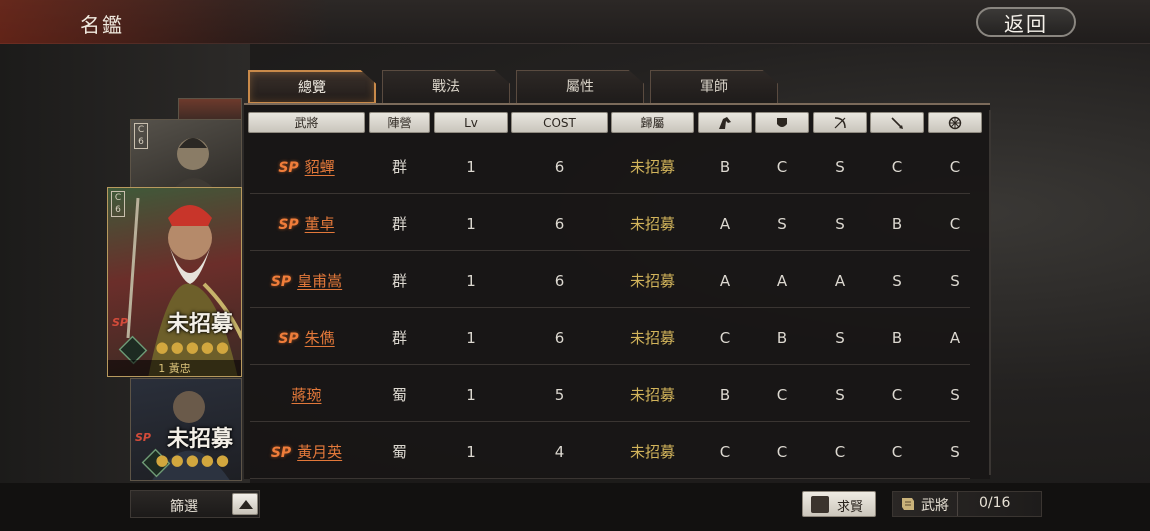 The image size is (1150, 531). Describe the element at coordinates (617, 167) in the screenshot. I see `table-row: SP 貂蟬 群 1 6 未招募 B C S C C` at that location.